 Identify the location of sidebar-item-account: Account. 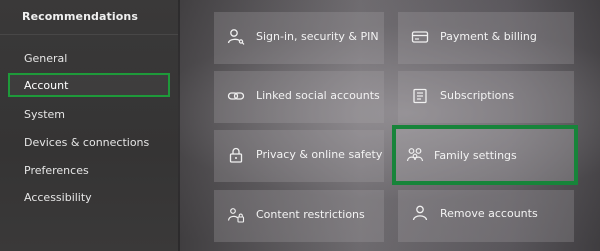
(89, 85).